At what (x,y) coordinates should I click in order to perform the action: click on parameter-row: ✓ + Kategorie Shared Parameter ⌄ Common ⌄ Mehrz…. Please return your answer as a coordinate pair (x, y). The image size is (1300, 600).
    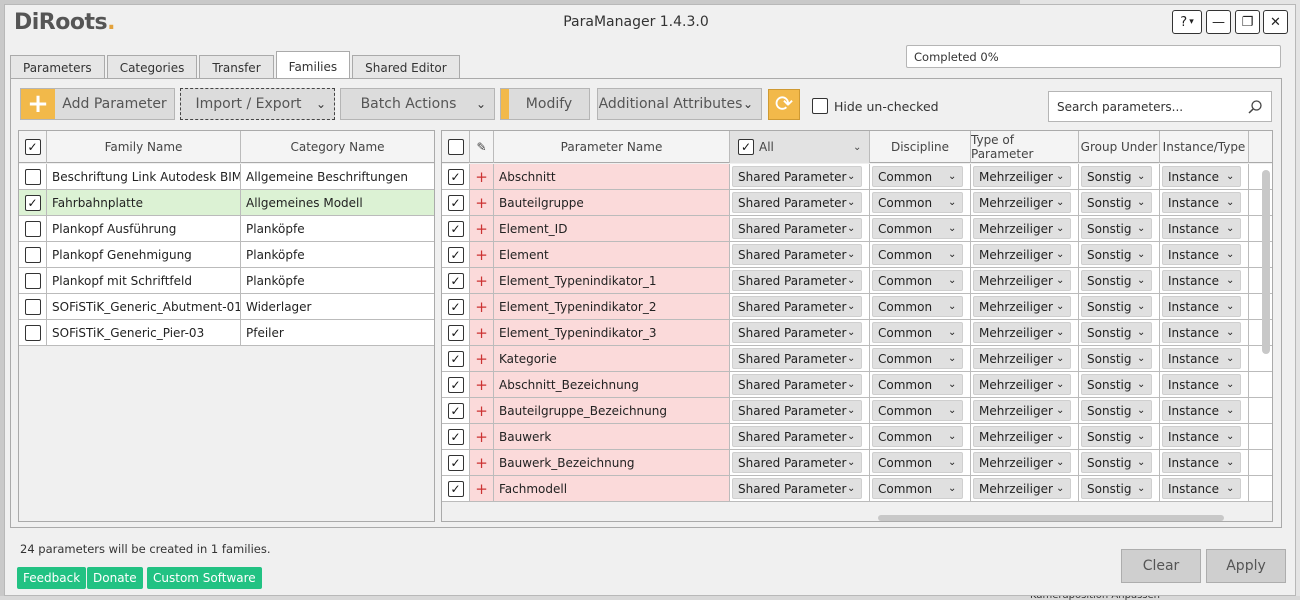
    Looking at the image, I should click on (857, 359).